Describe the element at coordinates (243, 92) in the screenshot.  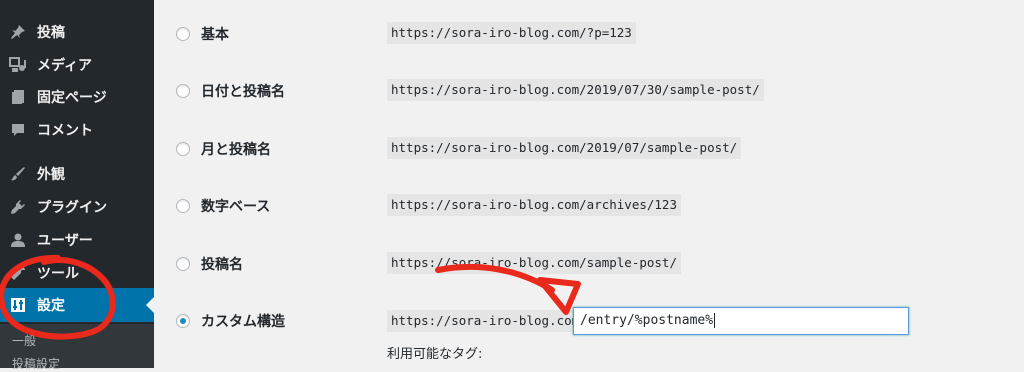
I see `option-label: 日付と投稿名` at that location.